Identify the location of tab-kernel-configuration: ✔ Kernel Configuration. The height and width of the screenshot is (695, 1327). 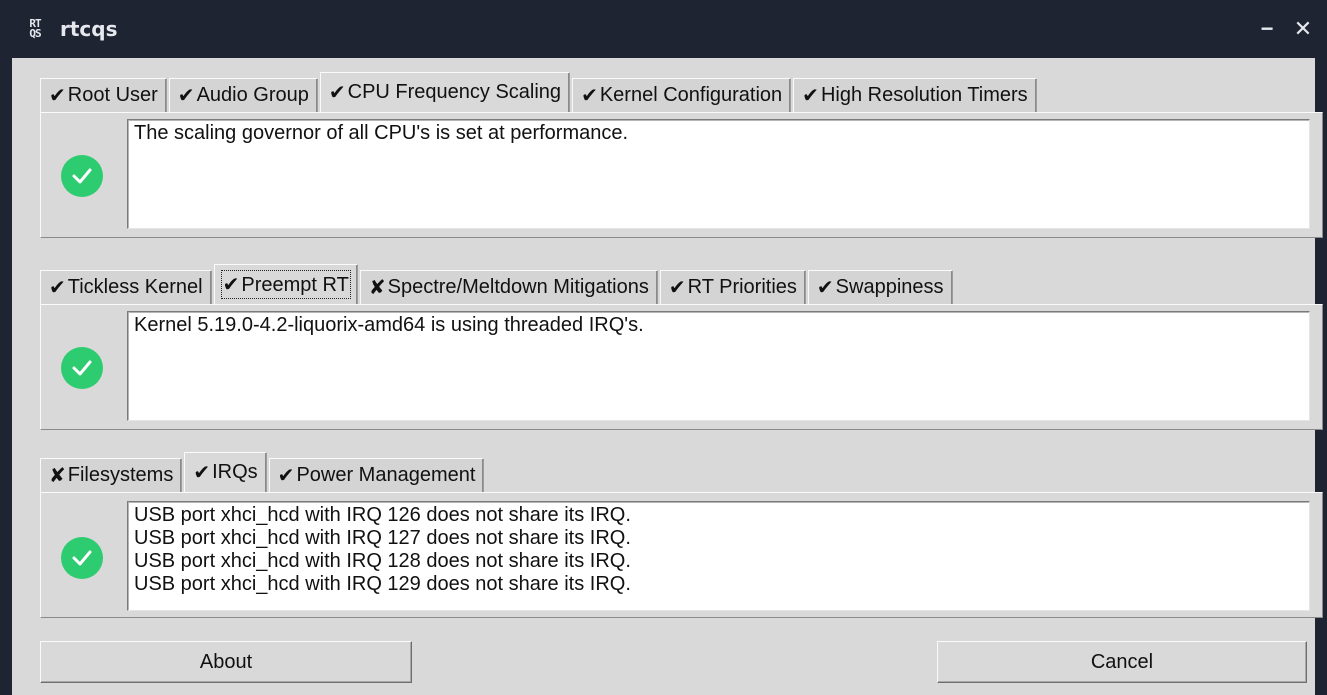
(682, 95).